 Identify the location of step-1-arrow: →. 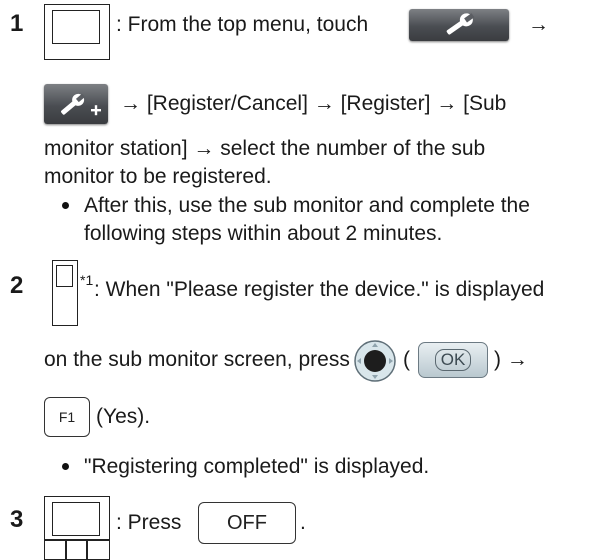
(538, 24).